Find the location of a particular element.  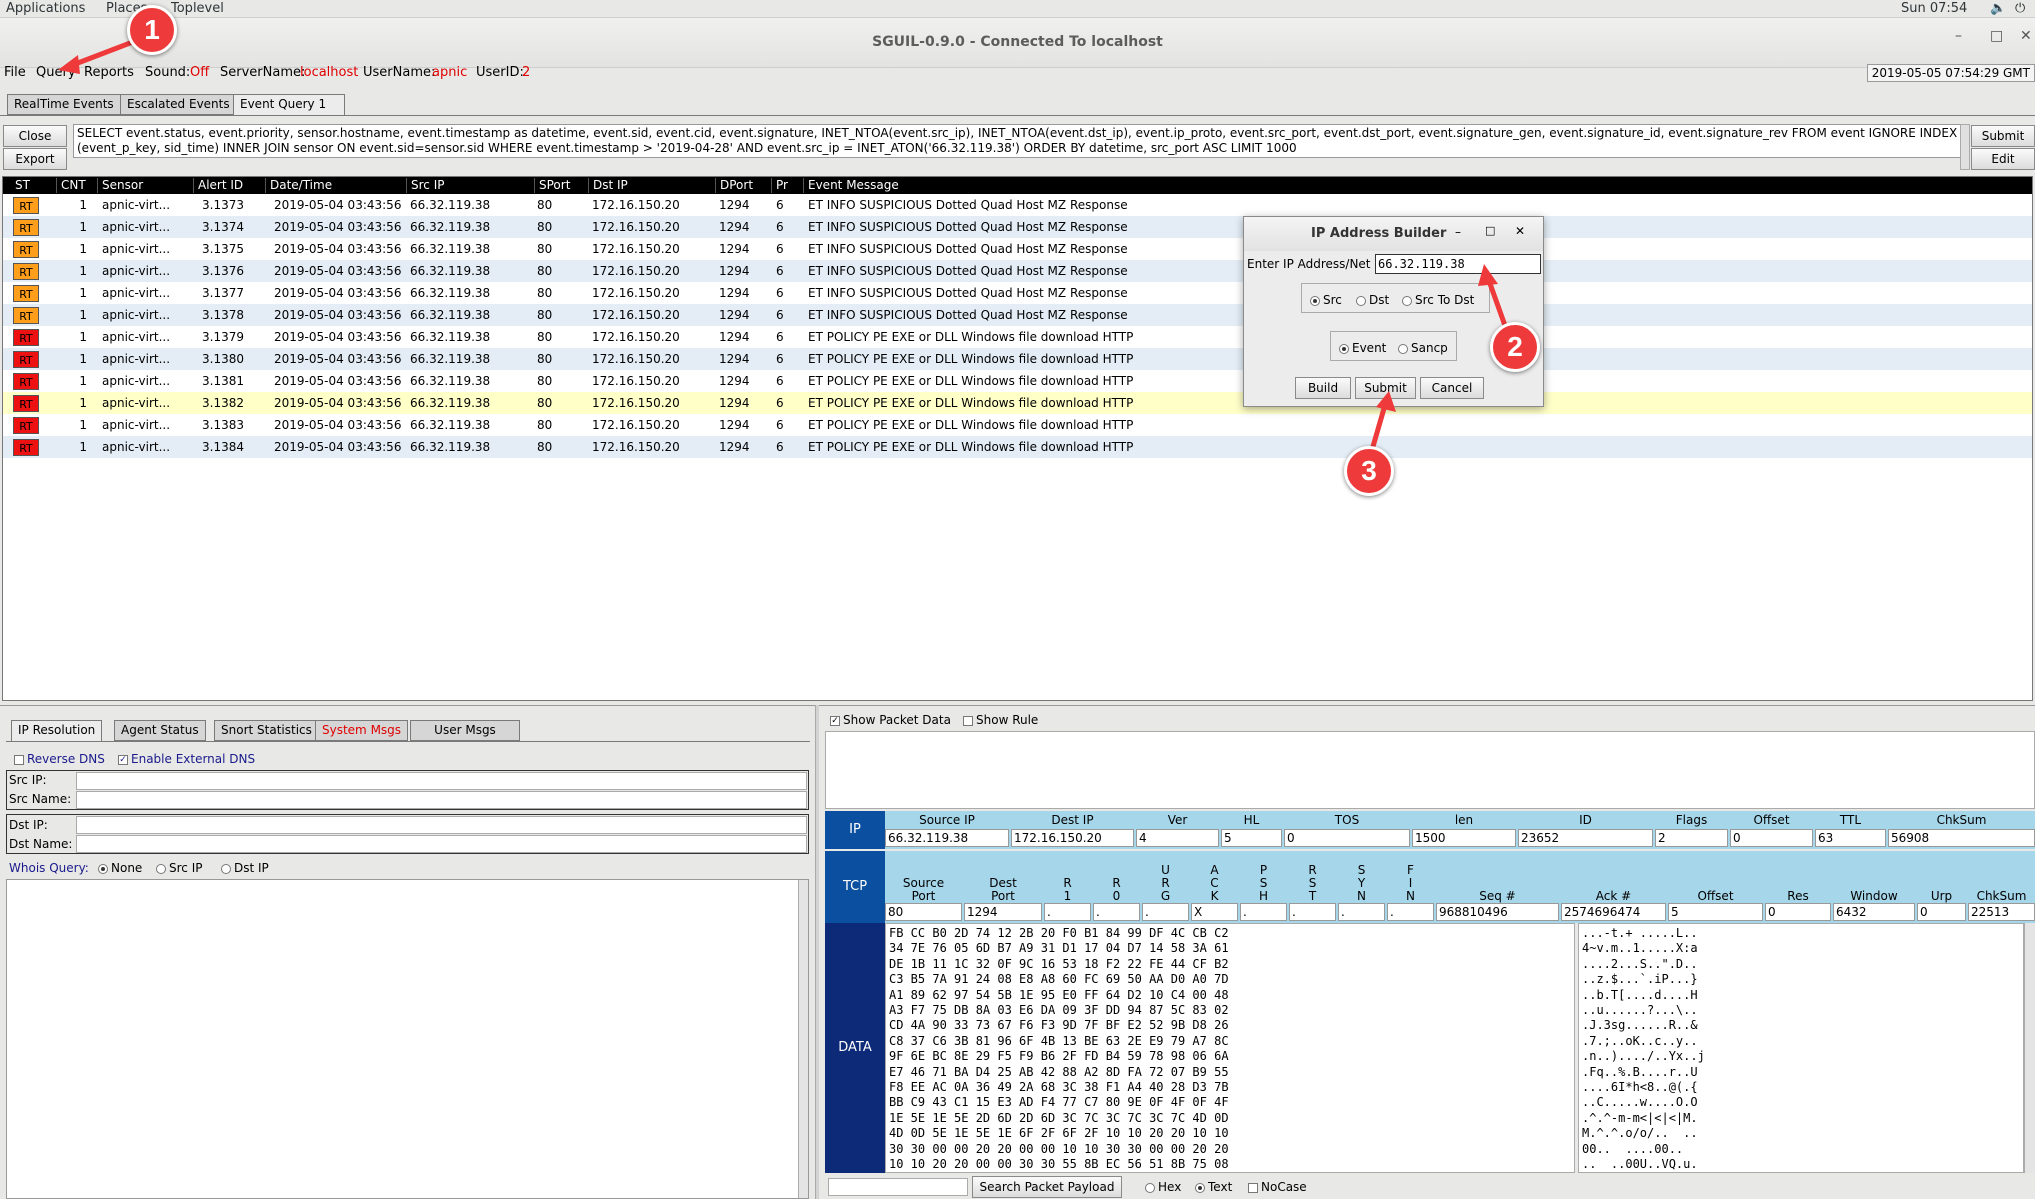

annotation-badge-1: 1 is located at coordinates (152, 30).